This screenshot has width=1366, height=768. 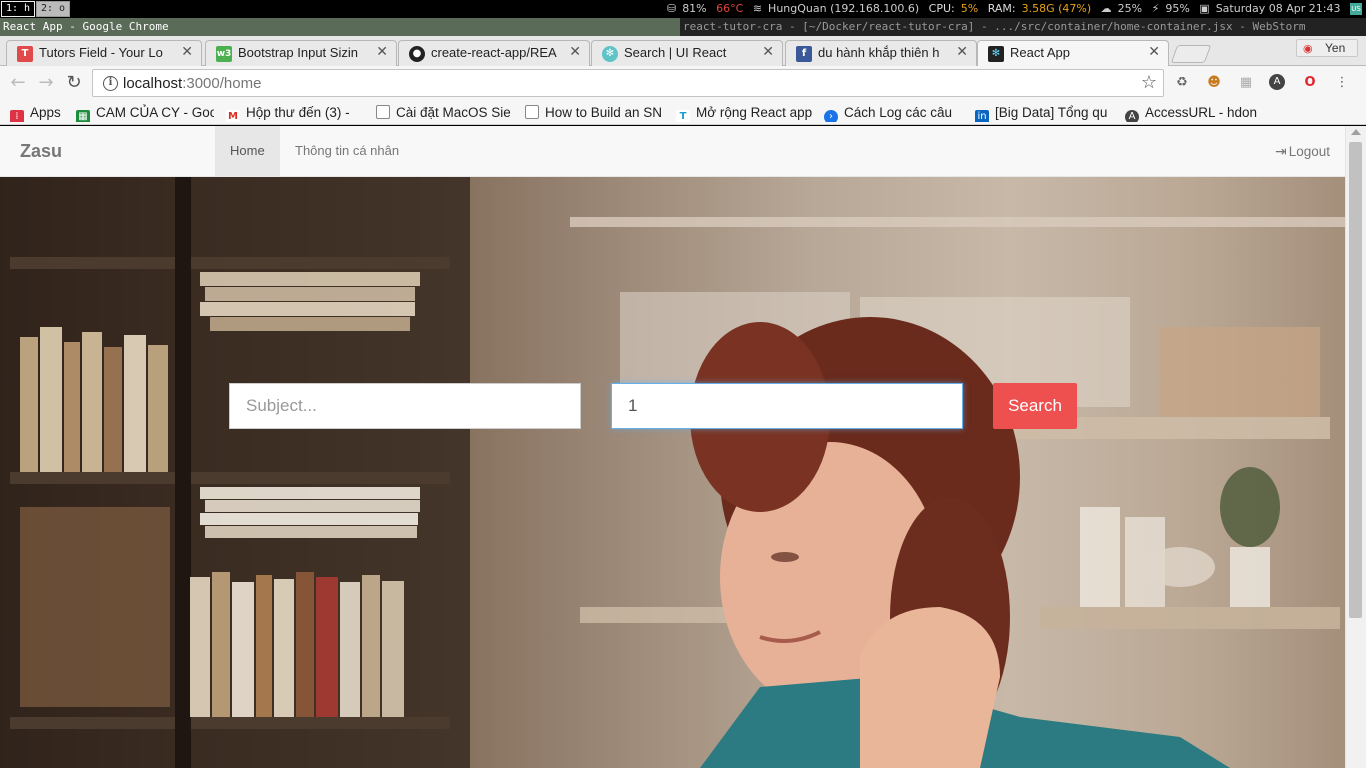 What do you see at coordinates (757, 8) in the screenshot?
I see `wifi-icon: ≋` at bounding box center [757, 8].